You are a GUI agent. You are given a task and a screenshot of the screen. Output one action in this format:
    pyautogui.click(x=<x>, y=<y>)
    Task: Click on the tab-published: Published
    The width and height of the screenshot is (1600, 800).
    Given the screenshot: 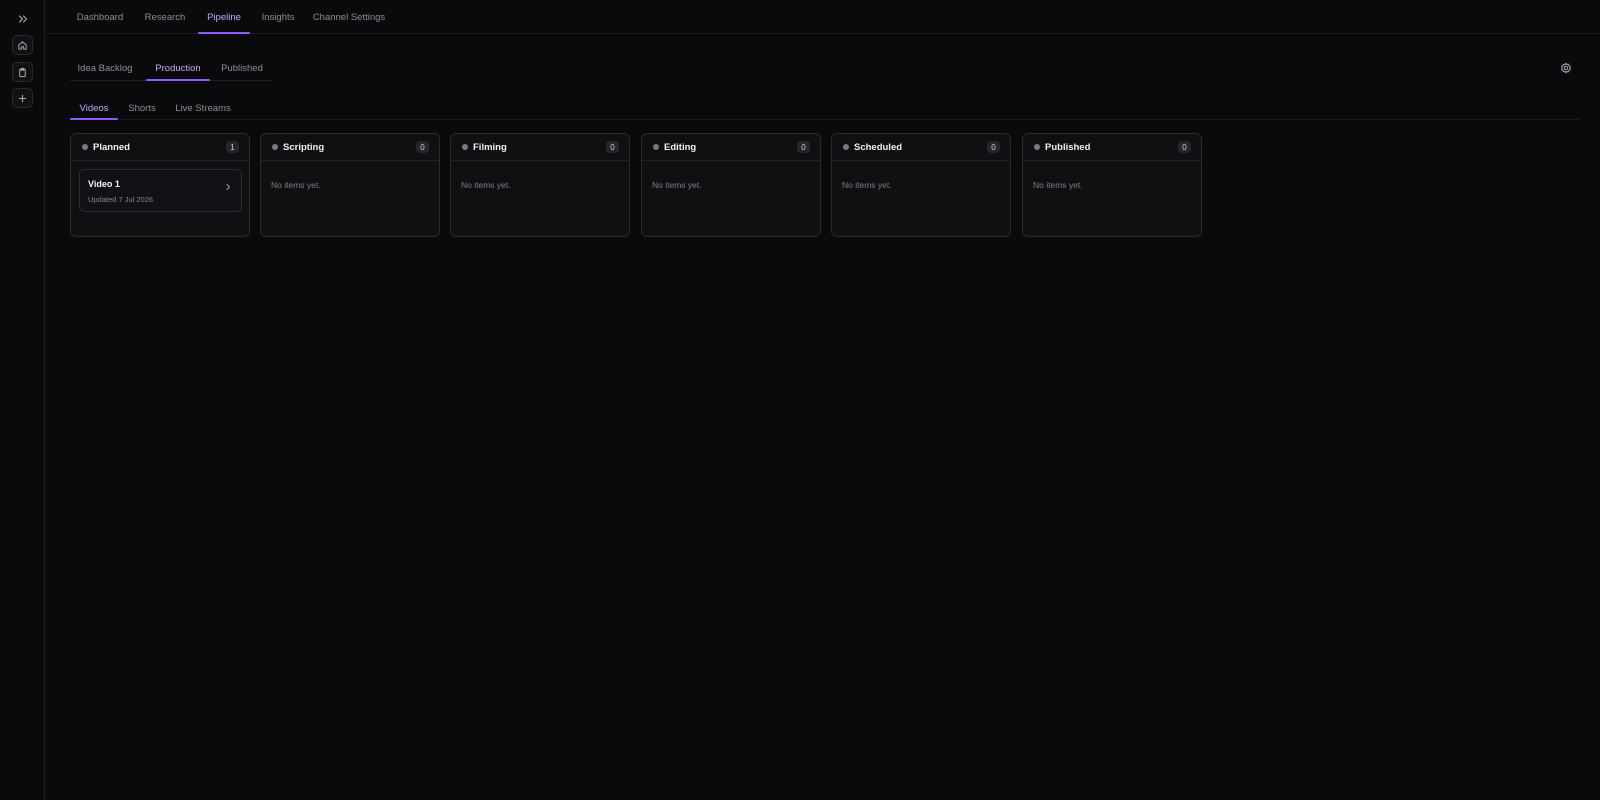 What is the action you would take?
    pyautogui.click(x=242, y=68)
    